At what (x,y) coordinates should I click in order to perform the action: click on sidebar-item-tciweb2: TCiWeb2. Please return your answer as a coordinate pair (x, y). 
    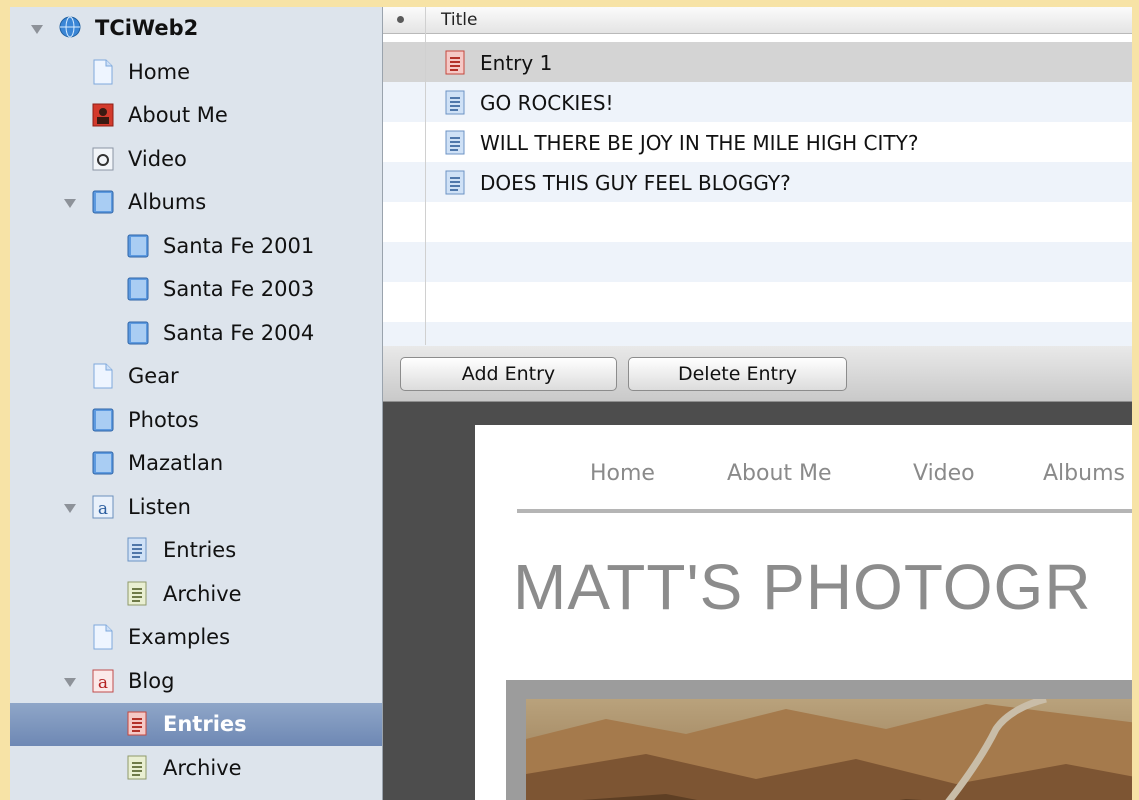
    Looking at the image, I should click on (196, 28).